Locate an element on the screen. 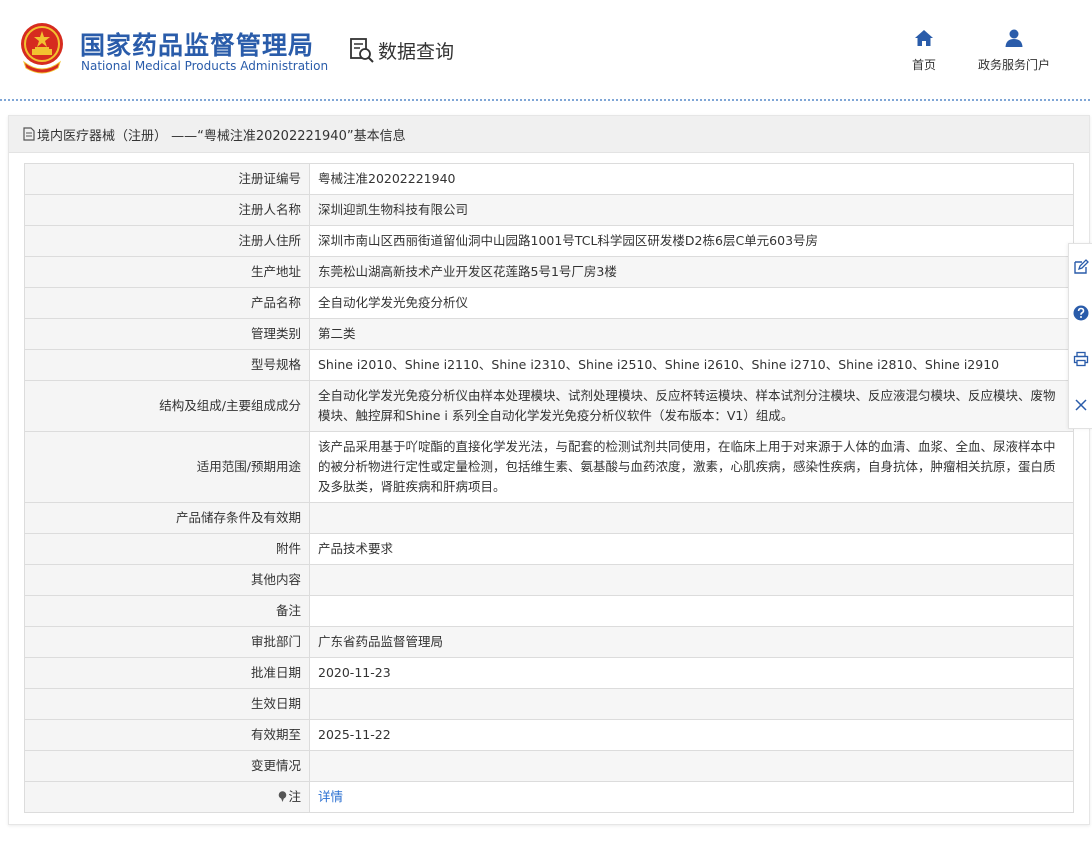 The width and height of the screenshot is (1092, 843). row-label: 产品名称 is located at coordinates (167, 303).